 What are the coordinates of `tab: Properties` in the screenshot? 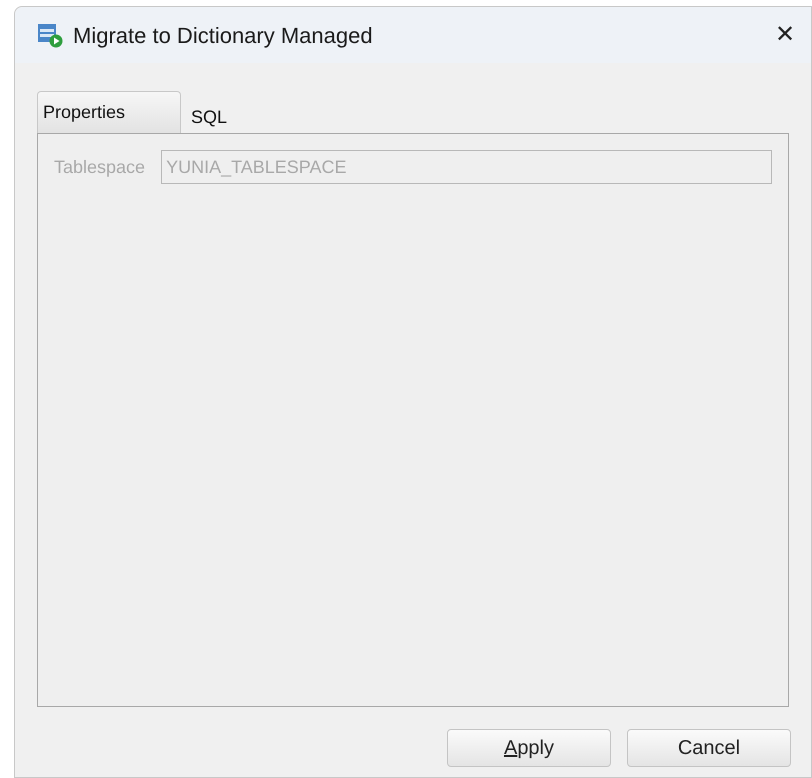 It's located at (109, 112).